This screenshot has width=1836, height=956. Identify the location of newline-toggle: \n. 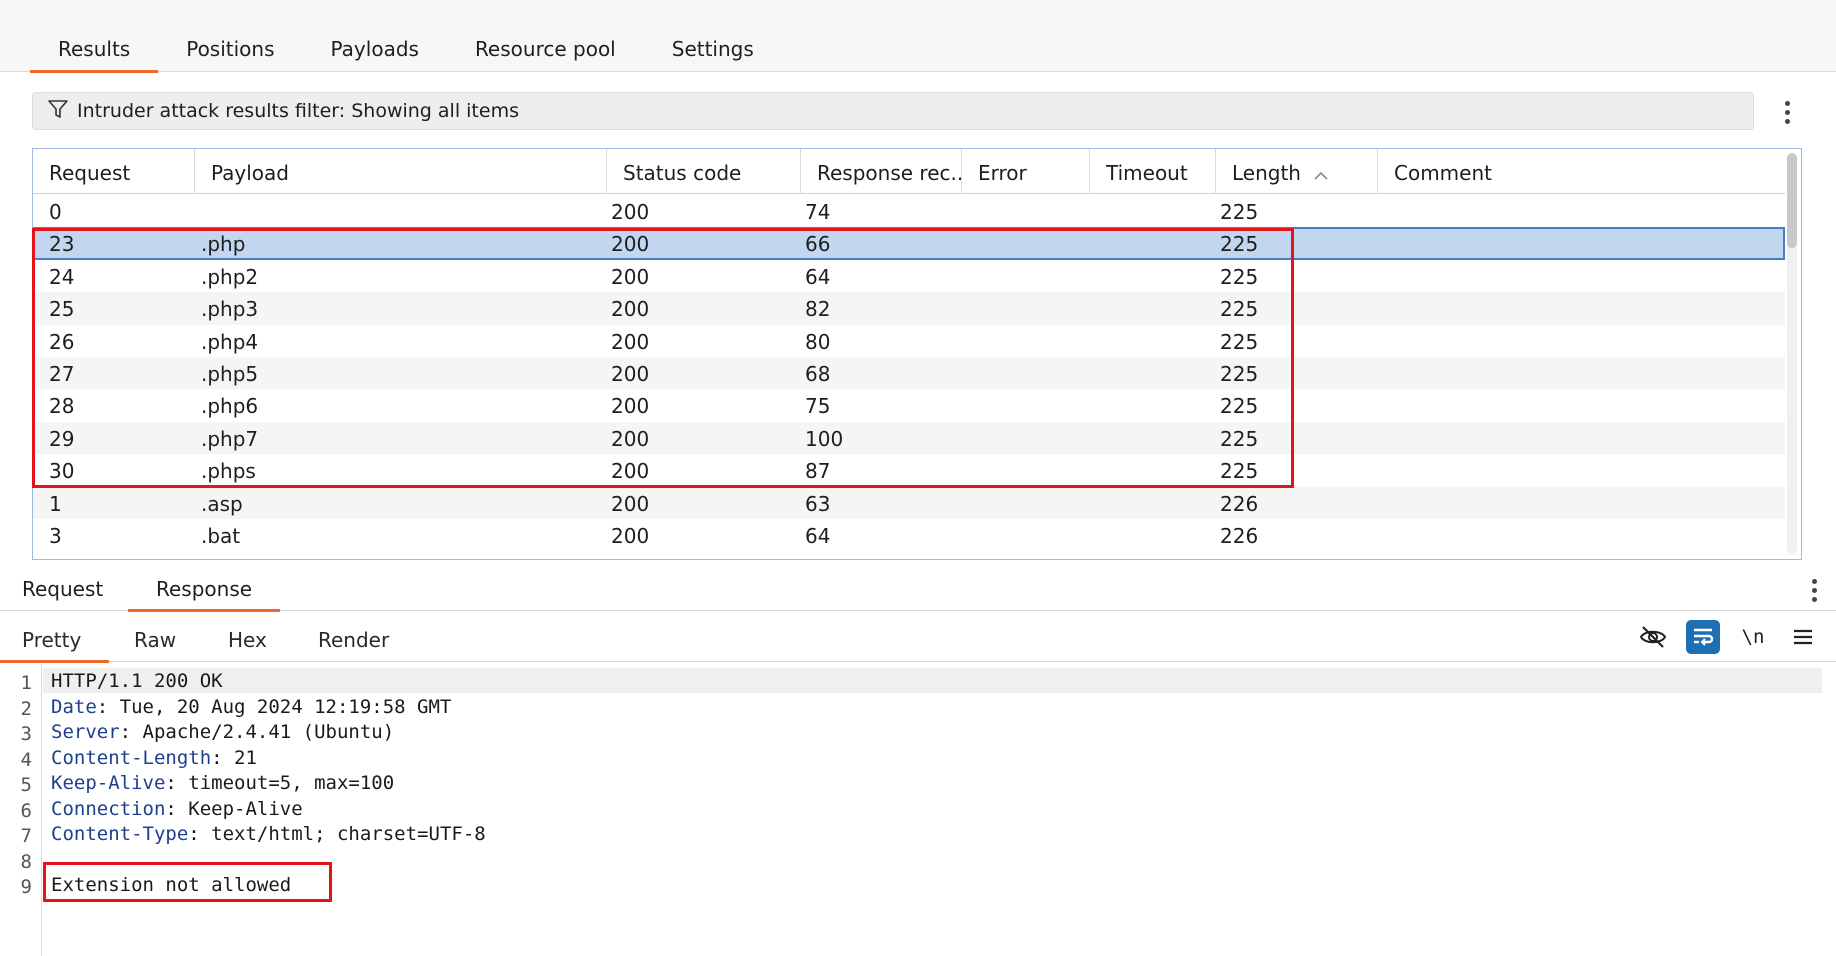
(1753, 637).